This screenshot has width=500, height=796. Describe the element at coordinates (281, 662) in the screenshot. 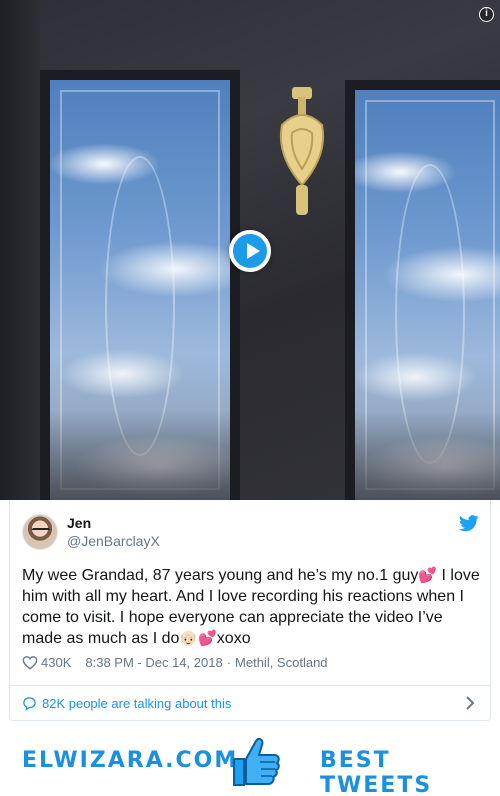

I see `tweet-location: Methil, Scotland` at that location.